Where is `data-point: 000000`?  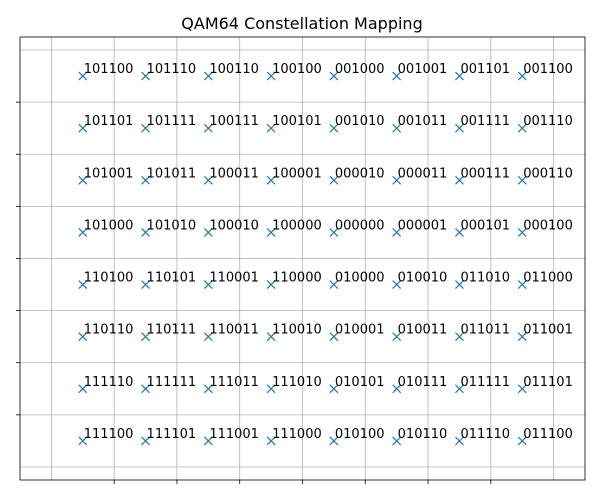 data-point: 000000 is located at coordinates (357, 227).